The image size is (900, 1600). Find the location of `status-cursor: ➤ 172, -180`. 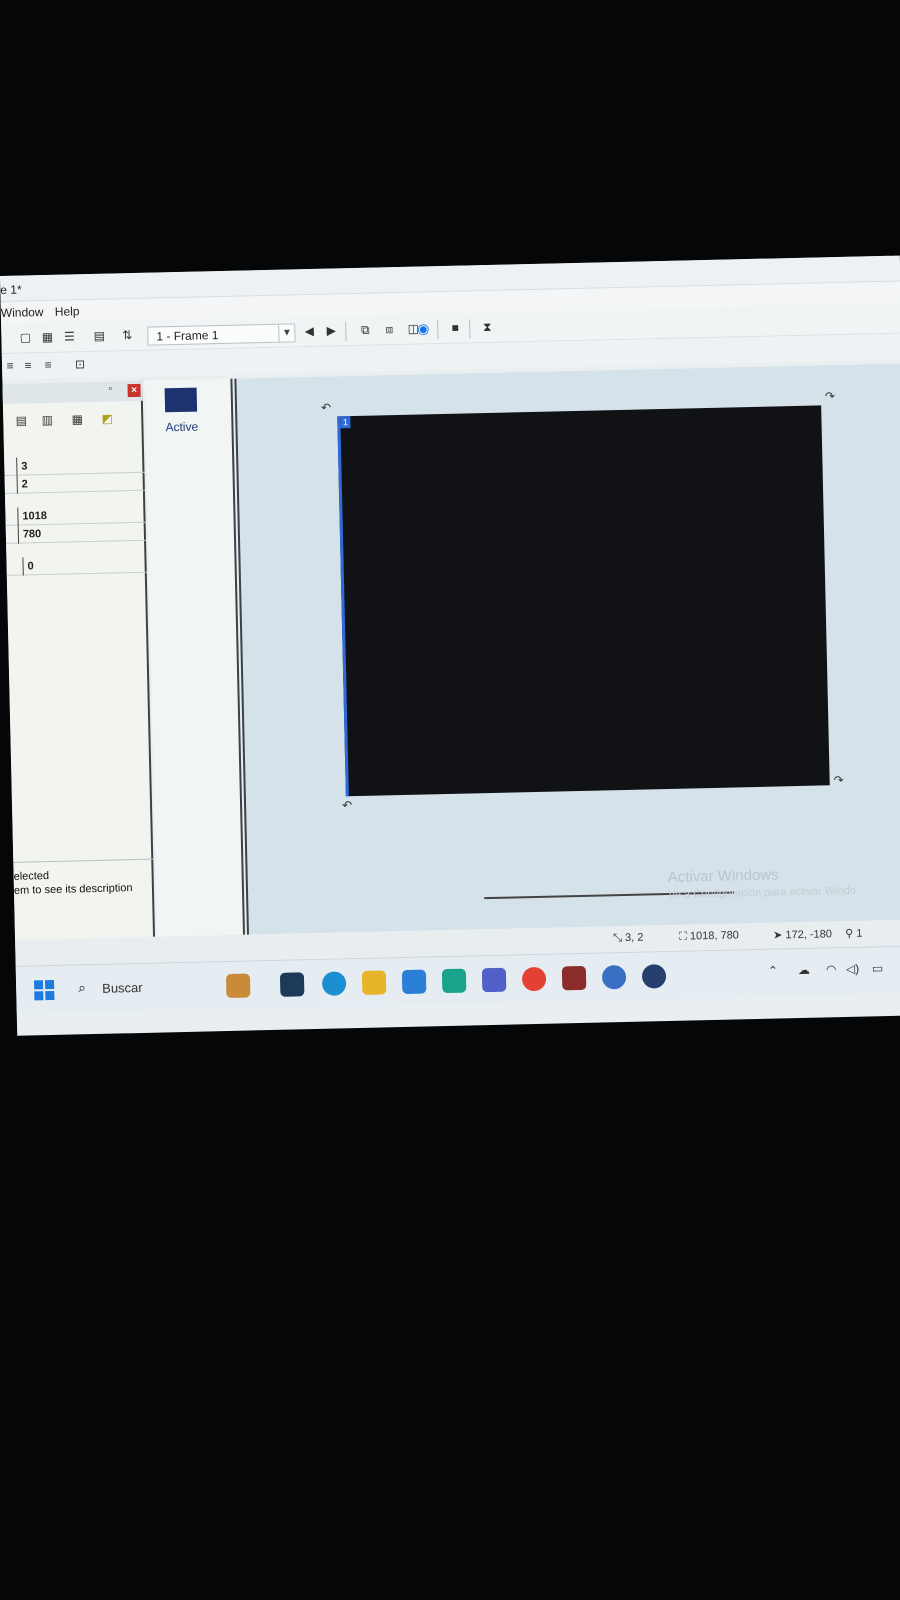

status-cursor: ➤ 172, -180 is located at coordinates (803, 935).